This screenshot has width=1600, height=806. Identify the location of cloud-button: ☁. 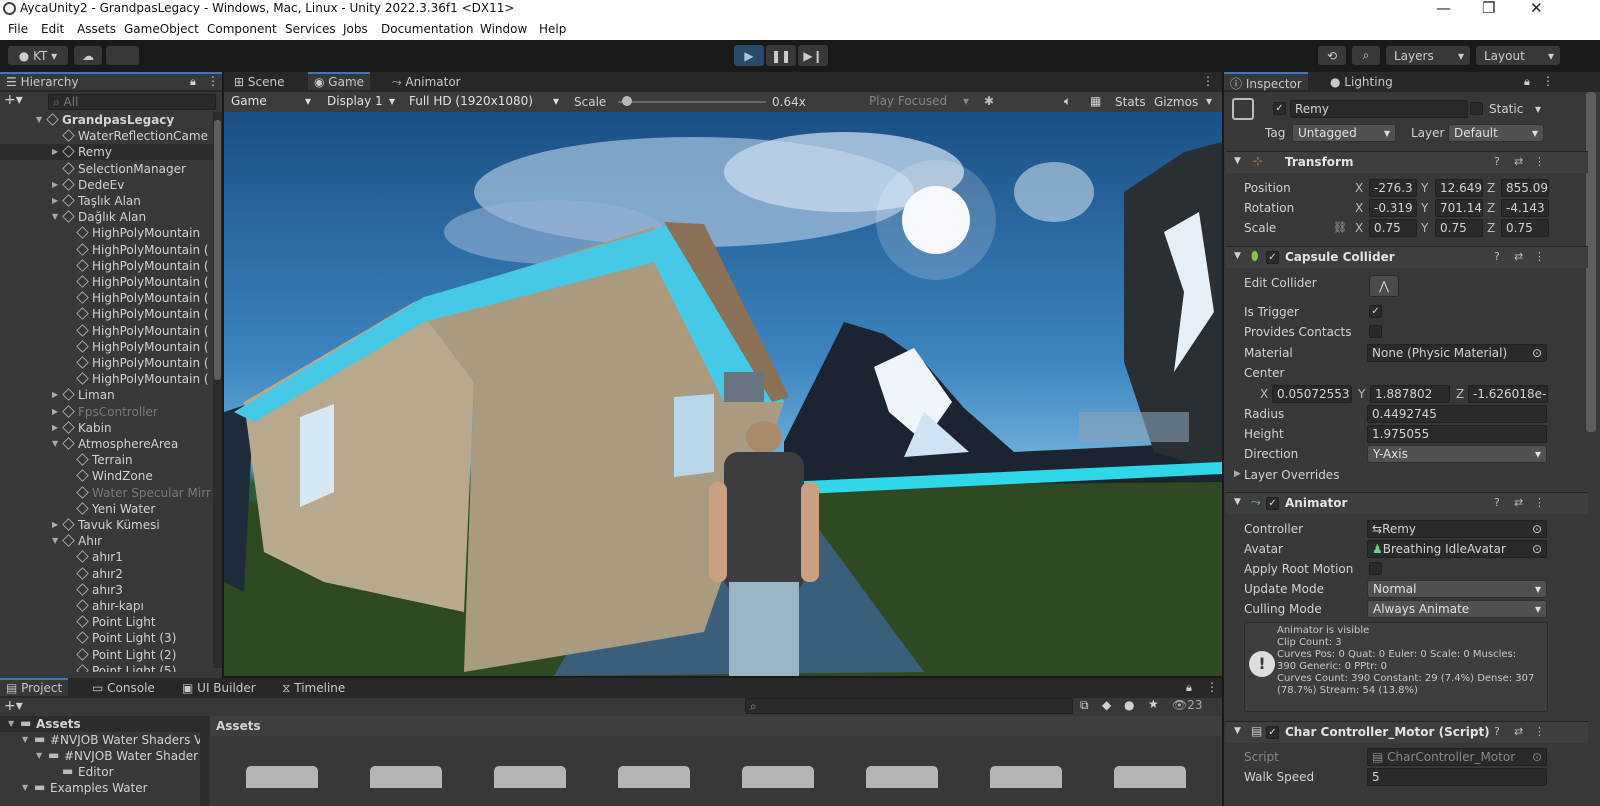
(88, 55).